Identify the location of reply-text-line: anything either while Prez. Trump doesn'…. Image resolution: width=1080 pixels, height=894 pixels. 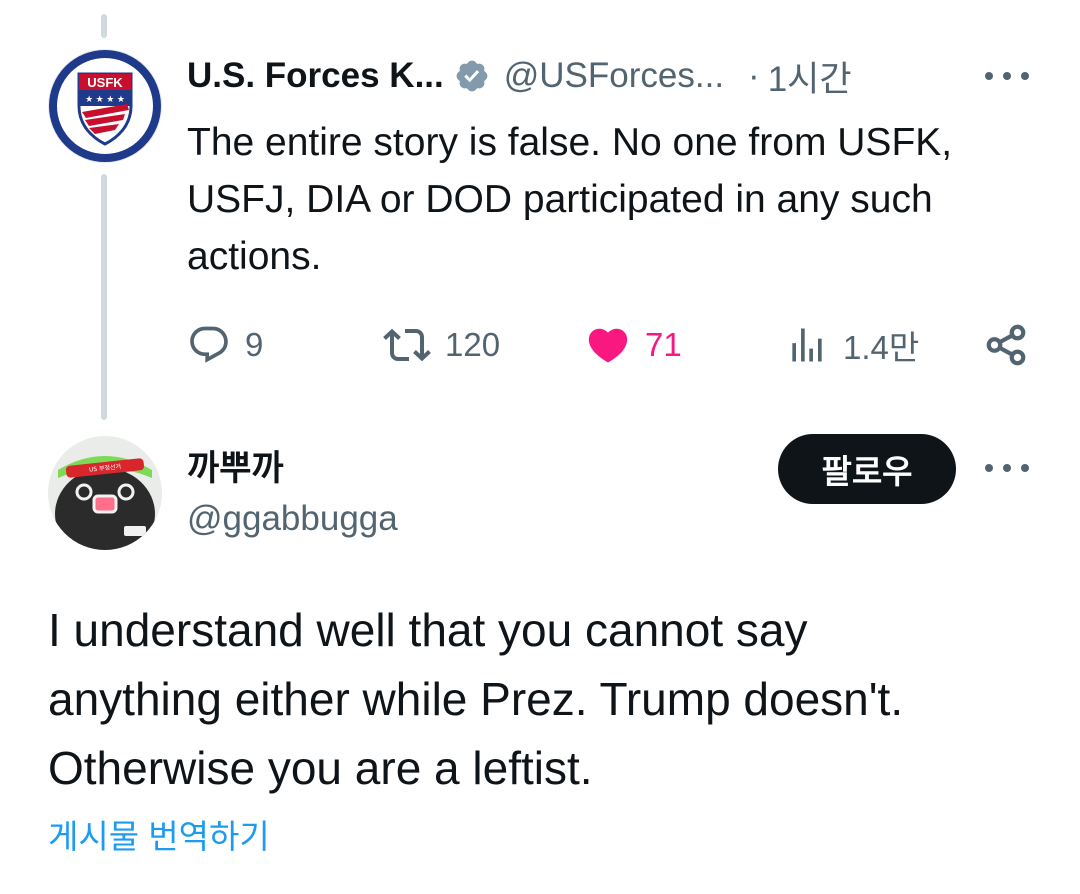
(476, 699).